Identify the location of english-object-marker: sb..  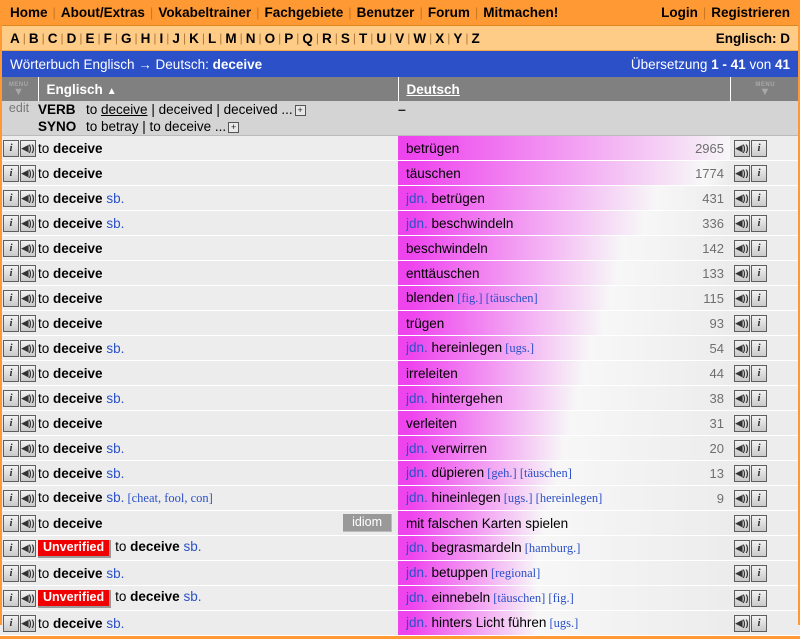
(114, 497).